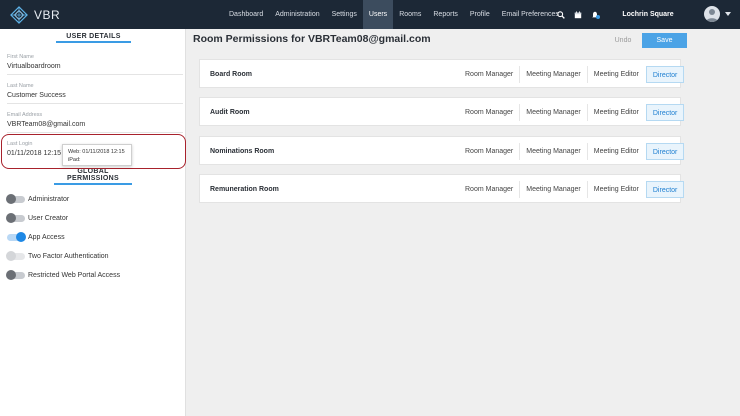 The width and height of the screenshot is (740, 416). Describe the element at coordinates (598, 17) in the screenshot. I see `notification-badge` at that location.